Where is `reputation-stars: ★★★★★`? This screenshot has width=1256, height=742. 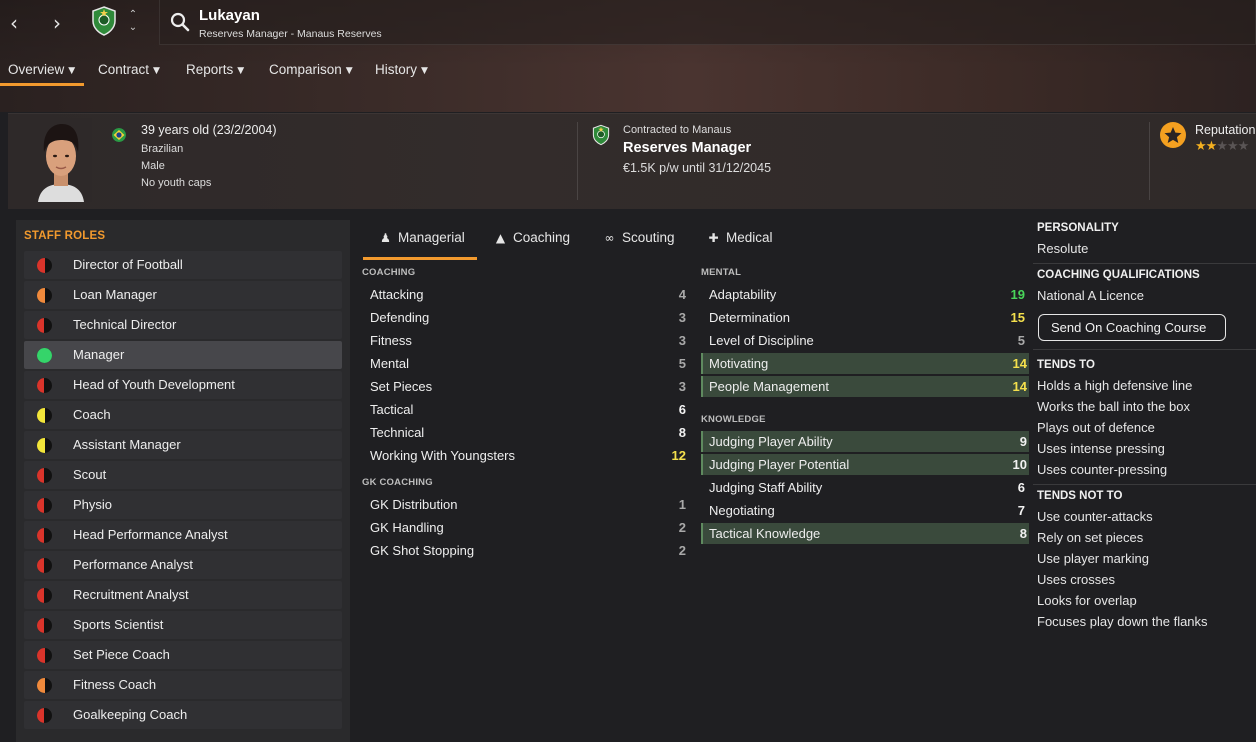
reputation-stars: ★★★★★ is located at coordinates (1222, 146).